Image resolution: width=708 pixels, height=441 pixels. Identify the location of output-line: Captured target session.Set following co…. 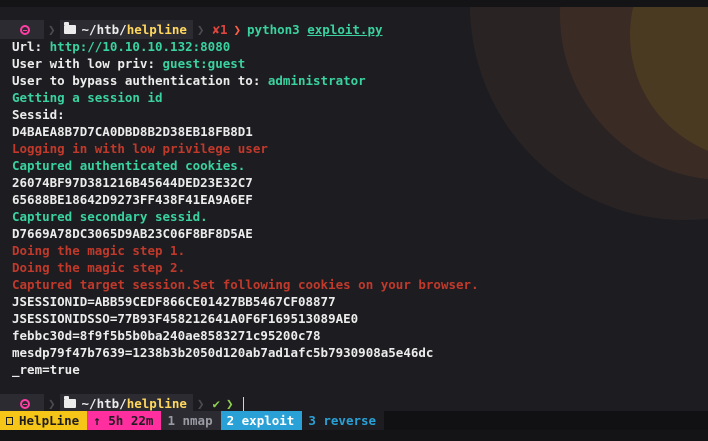
(245, 284).